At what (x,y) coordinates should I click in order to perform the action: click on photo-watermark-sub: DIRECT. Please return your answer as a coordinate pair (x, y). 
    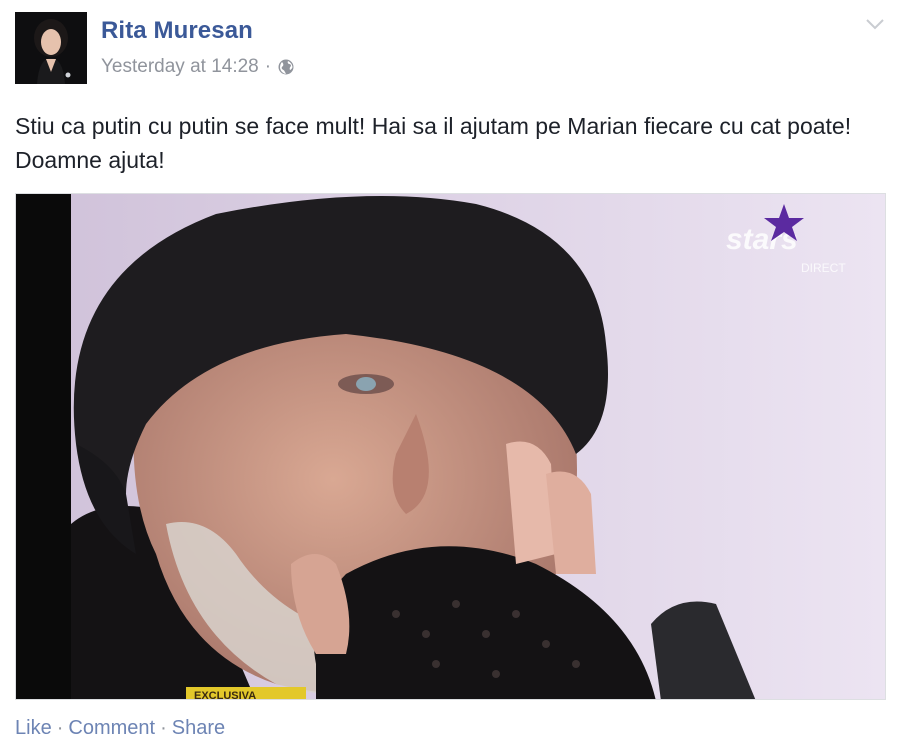
    Looking at the image, I should click on (823, 268).